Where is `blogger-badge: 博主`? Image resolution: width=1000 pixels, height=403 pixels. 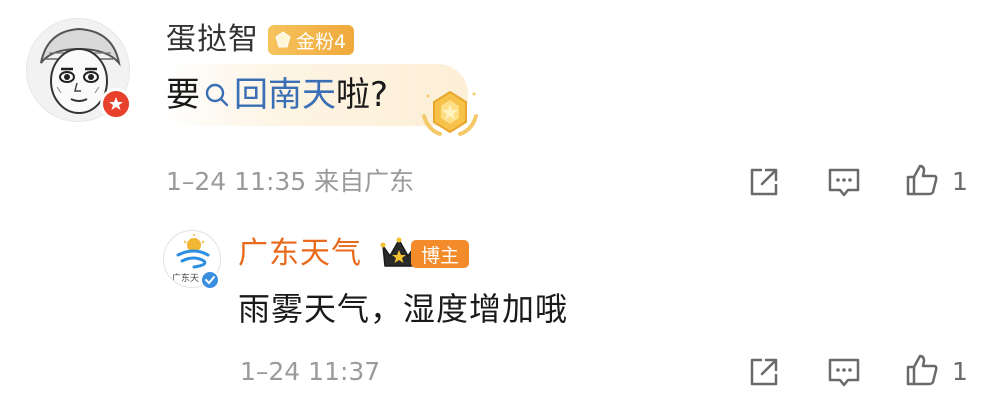 blogger-badge: 博主 is located at coordinates (440, 254).